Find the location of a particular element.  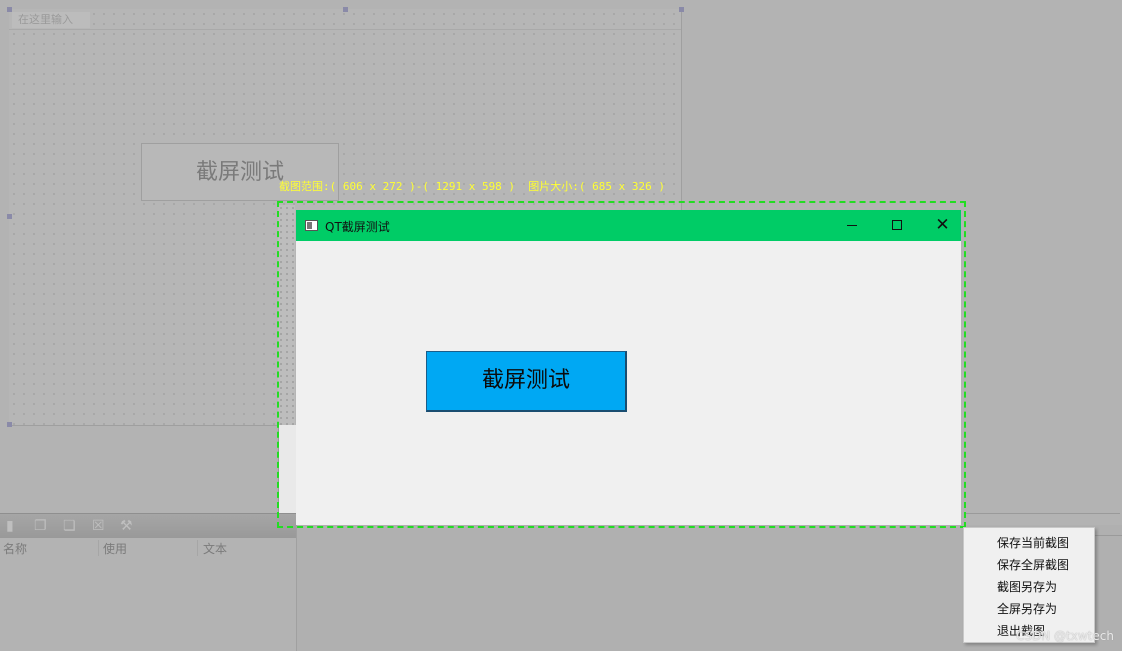

action-editor-panel: ▮ ❐ ❏ ☒ ⚒ 名称 使用 文本 is located at coordinates (148, 582).